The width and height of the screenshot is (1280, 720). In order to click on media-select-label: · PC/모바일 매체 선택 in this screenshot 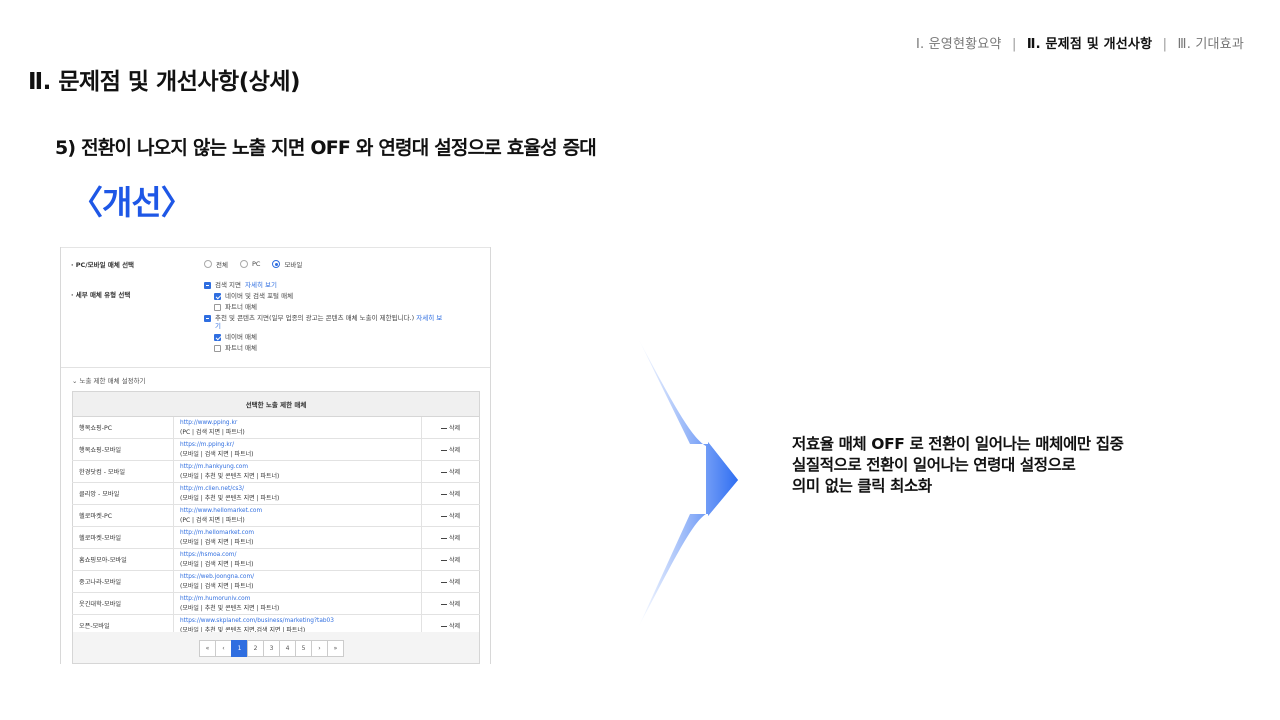, I will do `click(103, 265)`.